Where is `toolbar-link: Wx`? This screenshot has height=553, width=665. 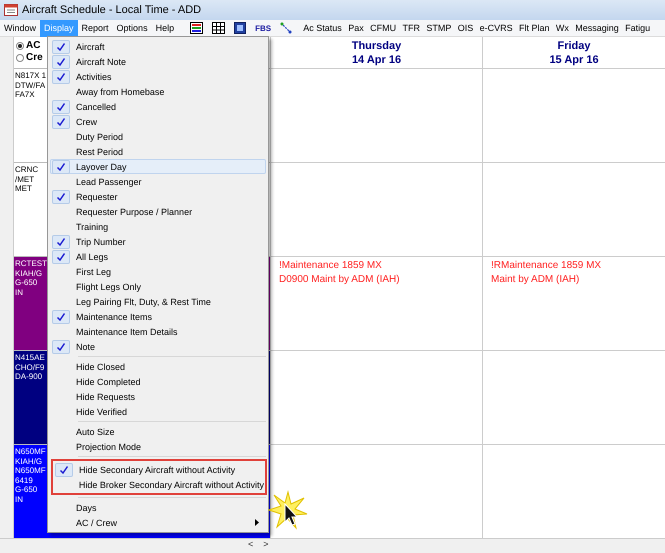 toolbar-link: Wx is located at coordinates (562, 28).